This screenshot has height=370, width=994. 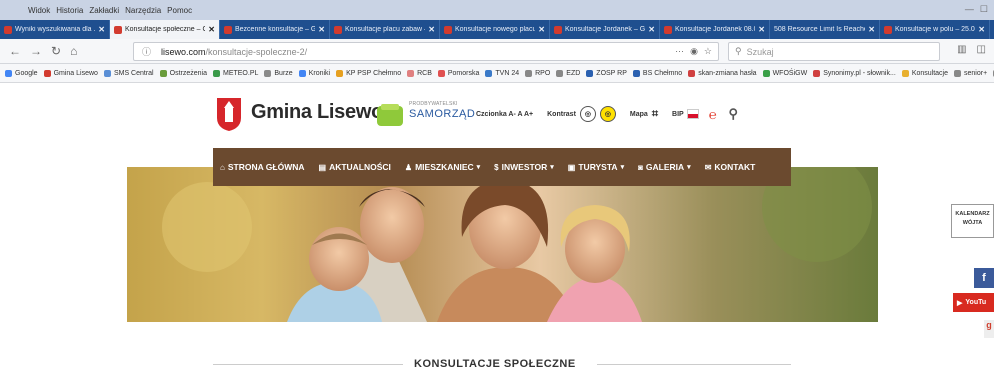 I want to click on browser-tab-active: Konsultacje społeczne – Gmi✕, so click(x=165, y=29).